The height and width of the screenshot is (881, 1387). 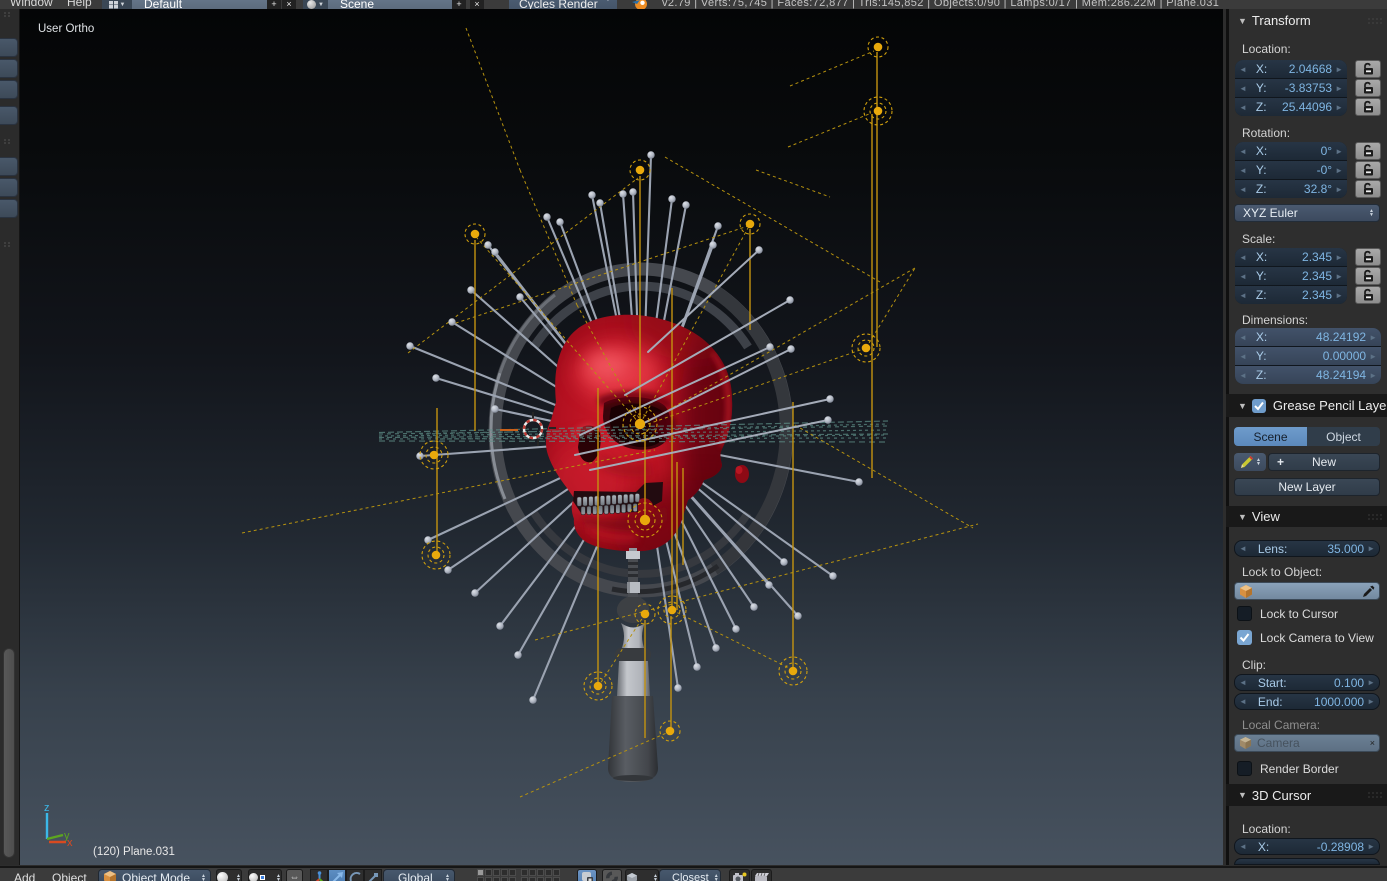 I want to click on svg-text: User Ortho, so click(x=66, y=29).